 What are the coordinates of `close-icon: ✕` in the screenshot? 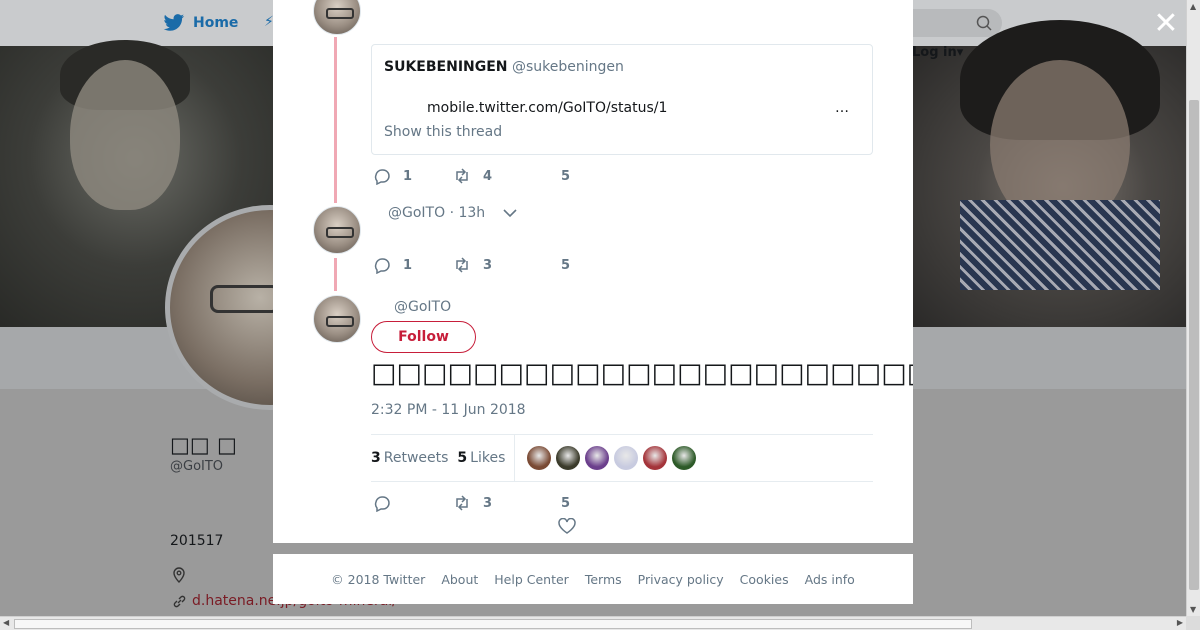 It's located at (1166, 24).